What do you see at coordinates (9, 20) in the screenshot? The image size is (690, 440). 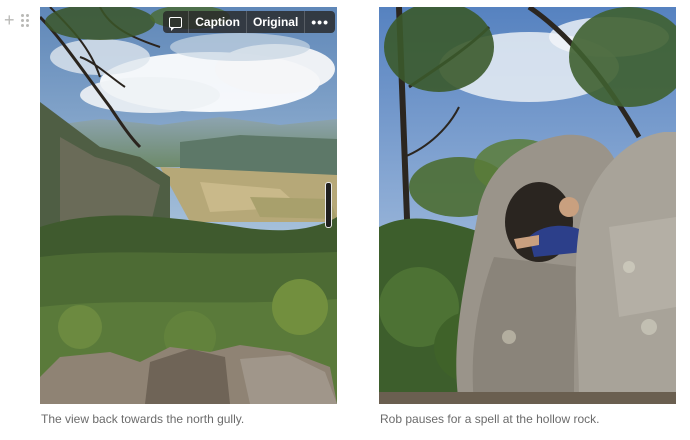 I see `plus-icon: +` at bounding box center [9, 20].